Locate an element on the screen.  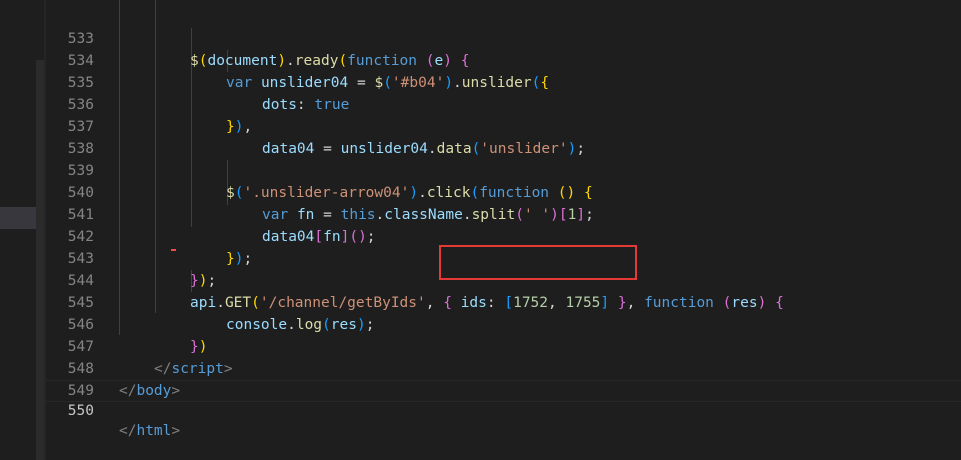
code-line: 546 }) is located at coordinates (503, 323).